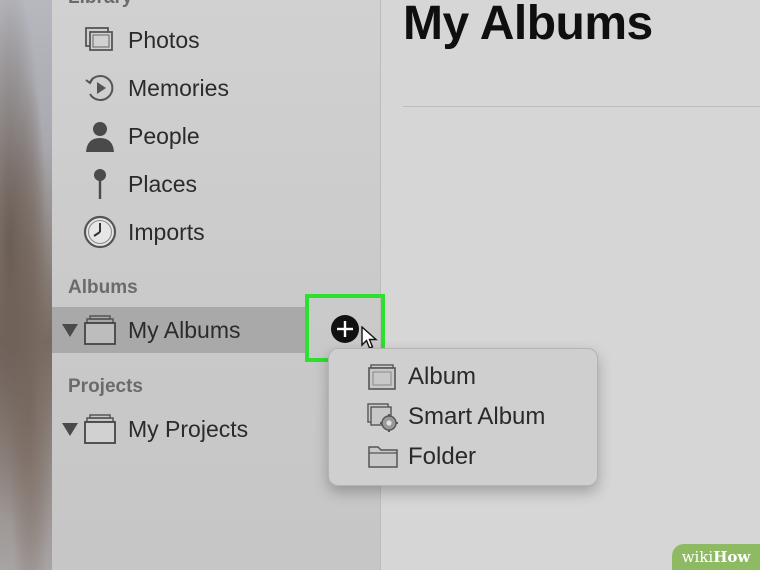 This screenshot has width=760, height=570. Describe the element at coordinates (100, 4) in the screenshot. I see `library-section-label: Library` at that location.